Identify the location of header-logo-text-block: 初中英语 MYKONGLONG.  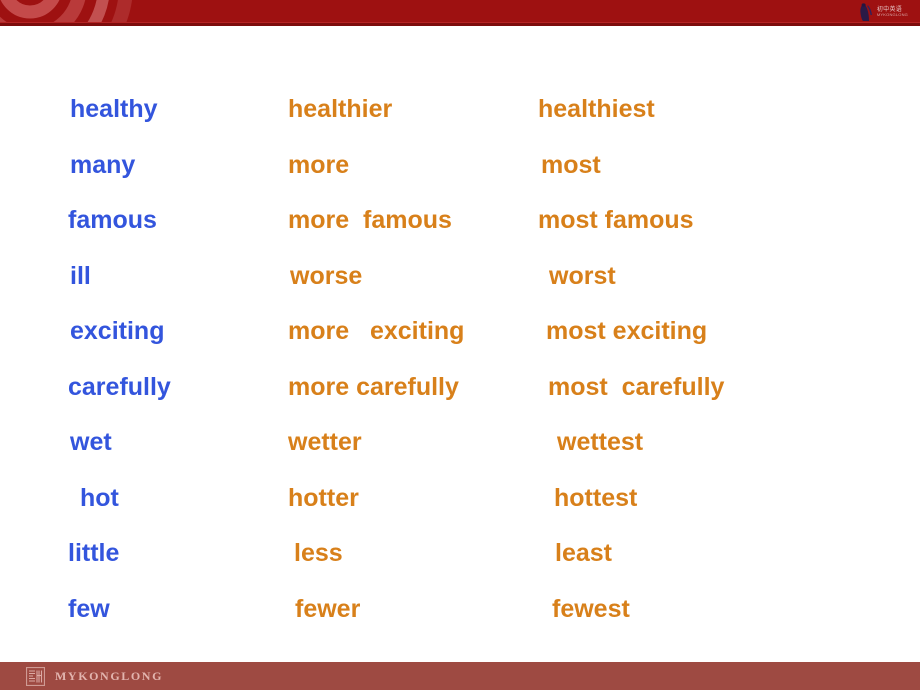
(892, 12).